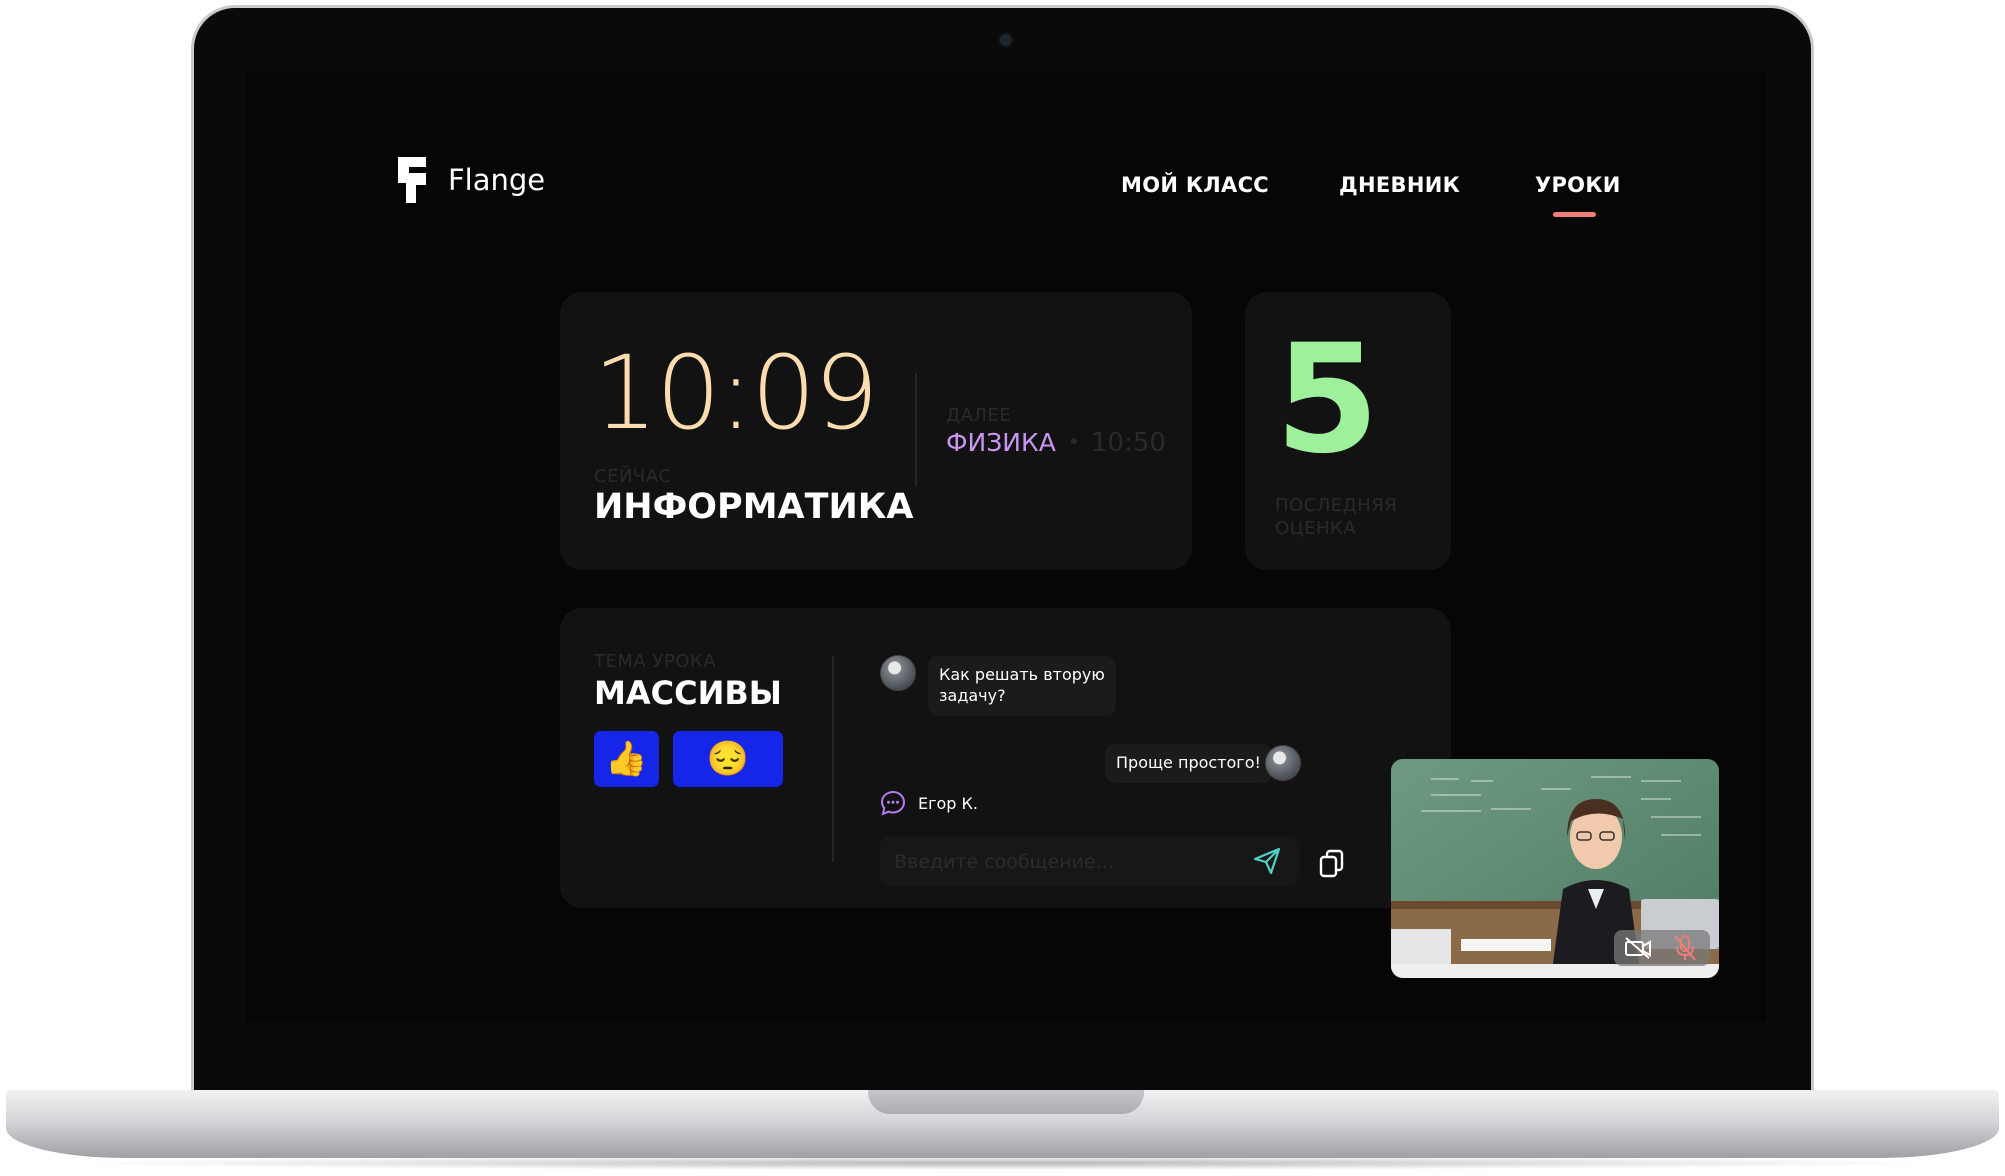 The width and height of the screenshot is (2005, 1176). I want to click on topic-label: ТЕМА УРОКА, so click(655, 661).